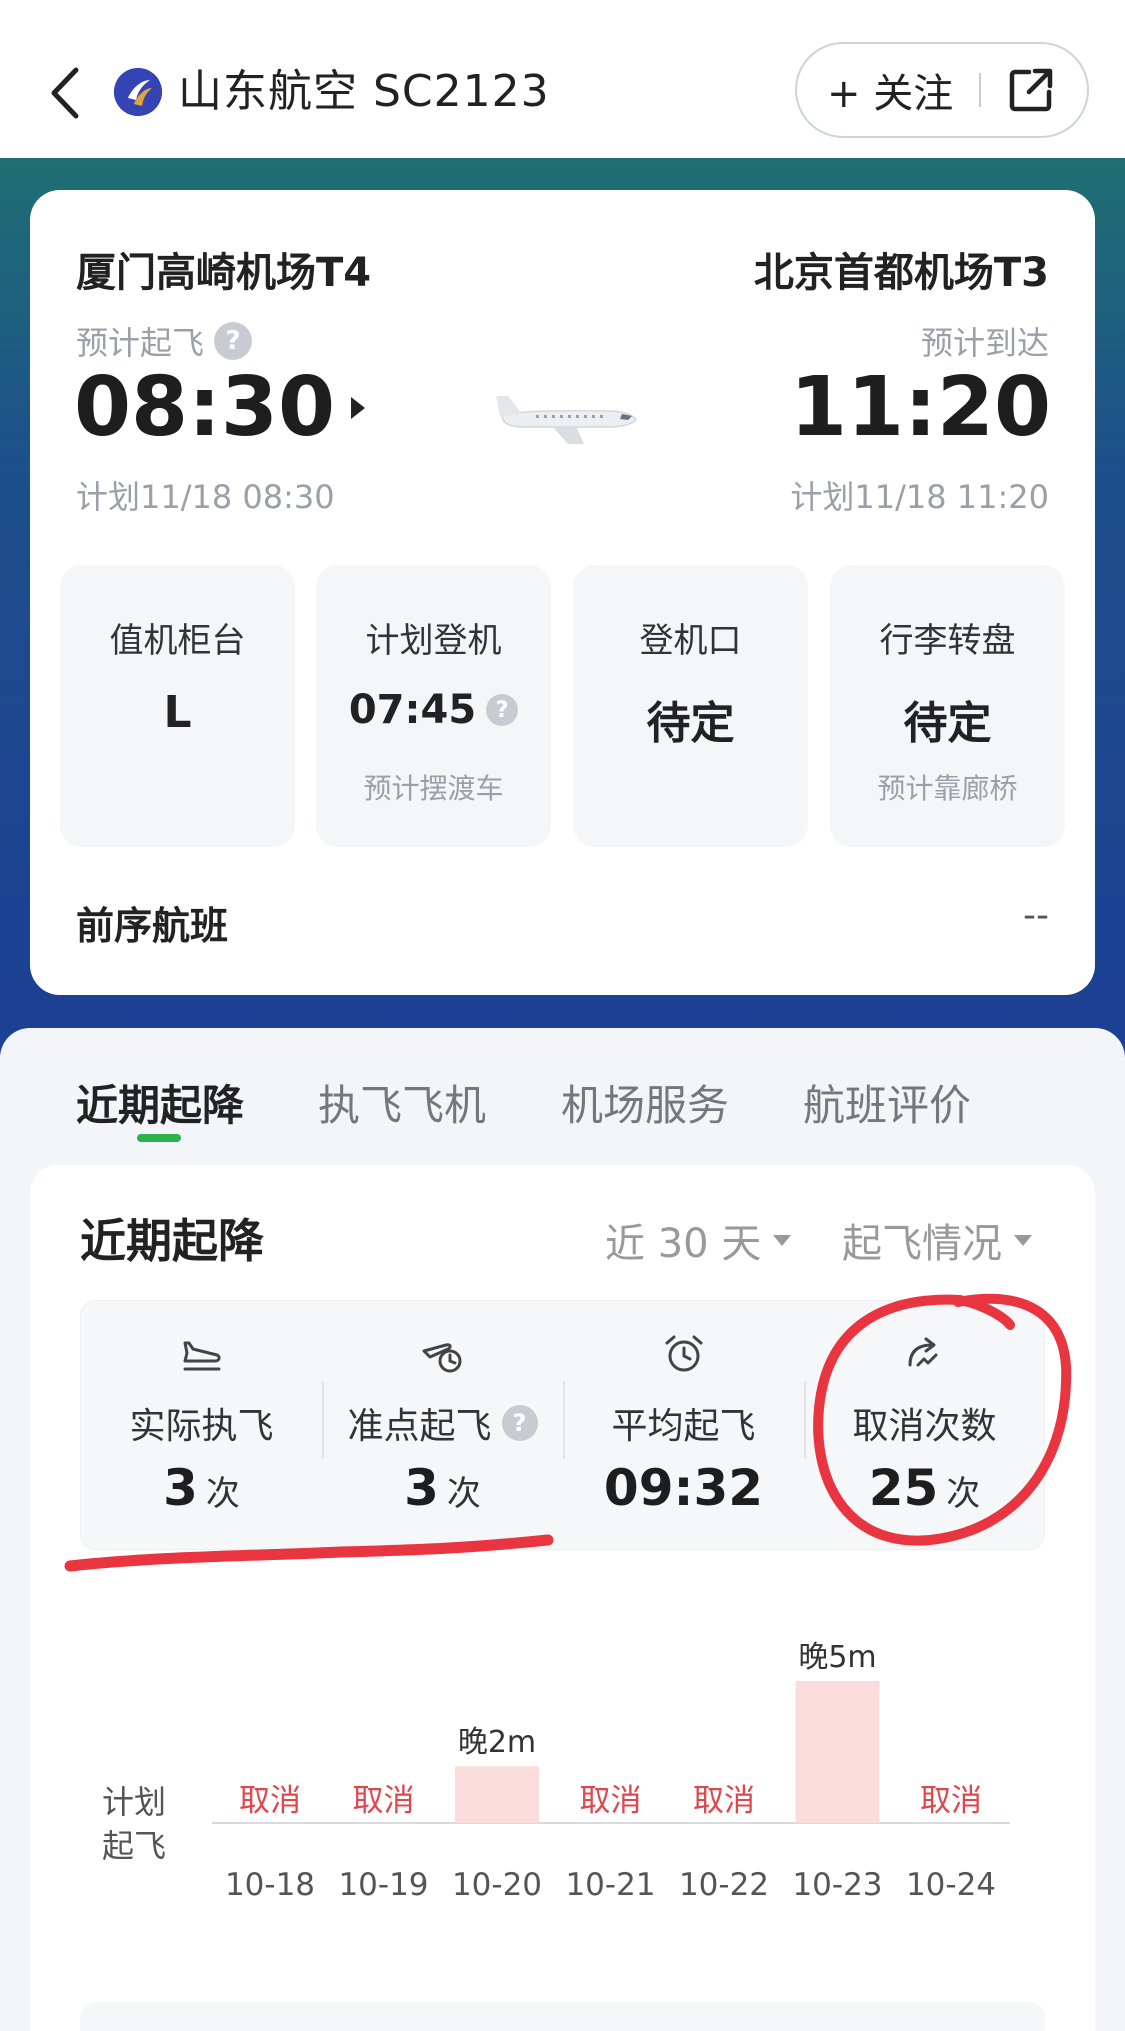 Image resolution: width=1125 pixels, height=2031 pixels. I want to click on stat-label: 取消次数, so click(924, 1426).